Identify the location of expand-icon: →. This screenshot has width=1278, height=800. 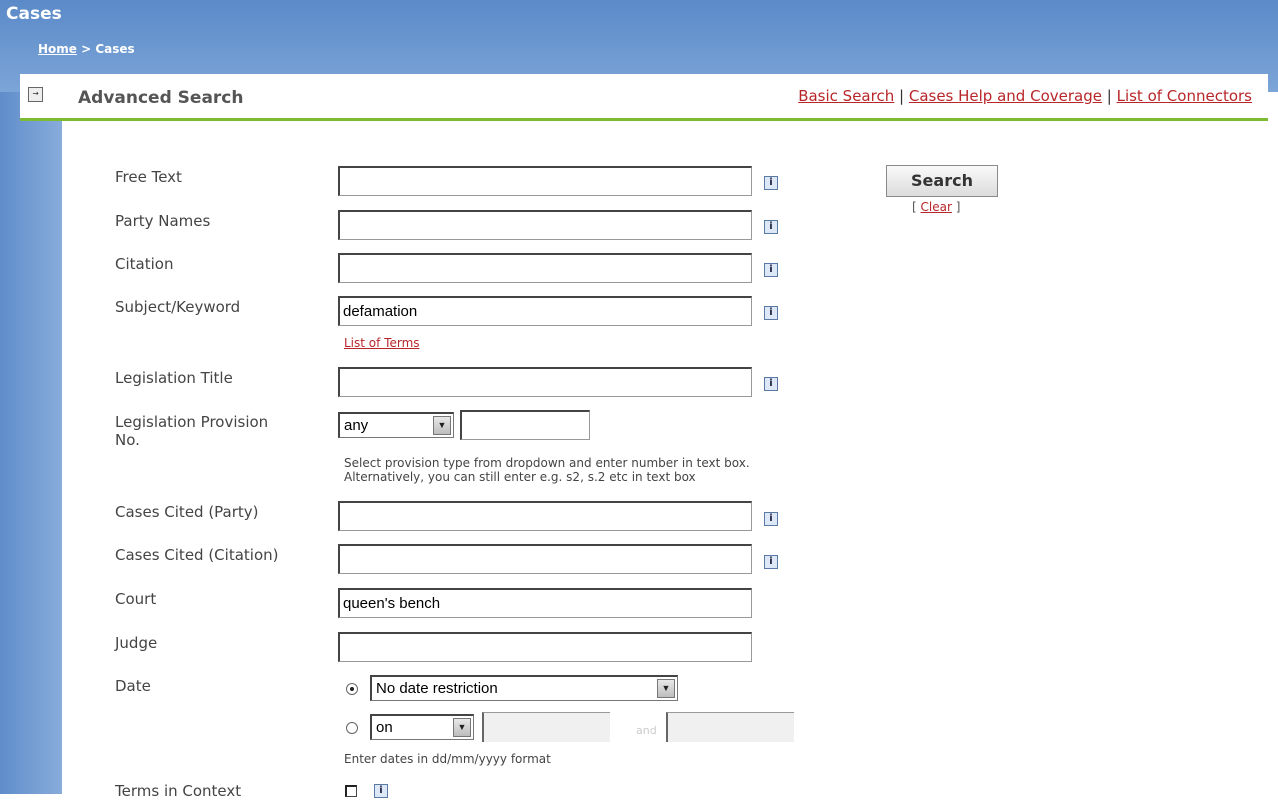
(35, 94).